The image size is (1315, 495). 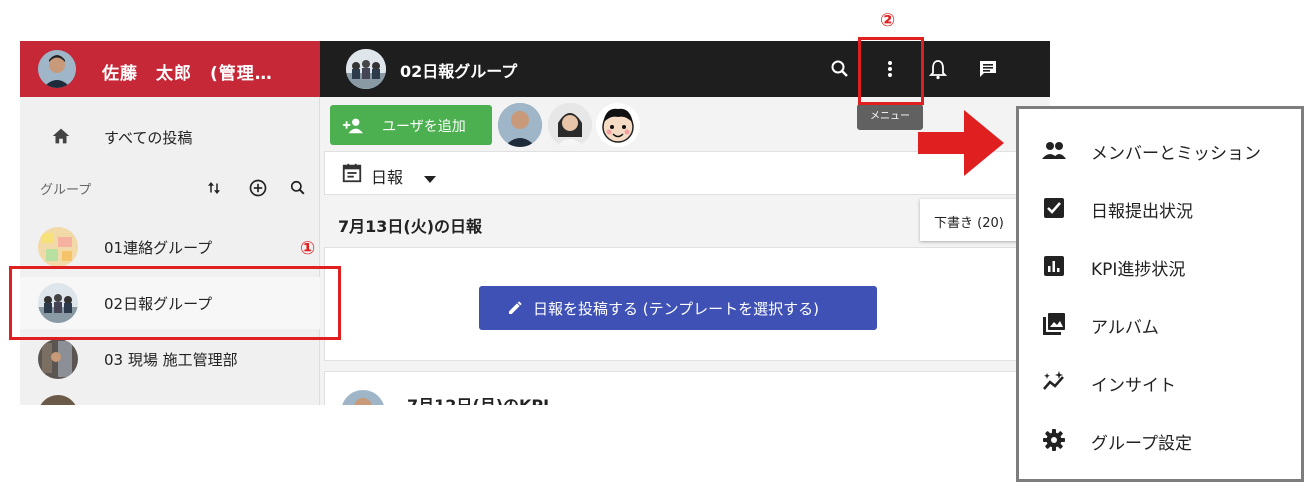 I want to click on add-circle-icon, so click(x=258, y=190).